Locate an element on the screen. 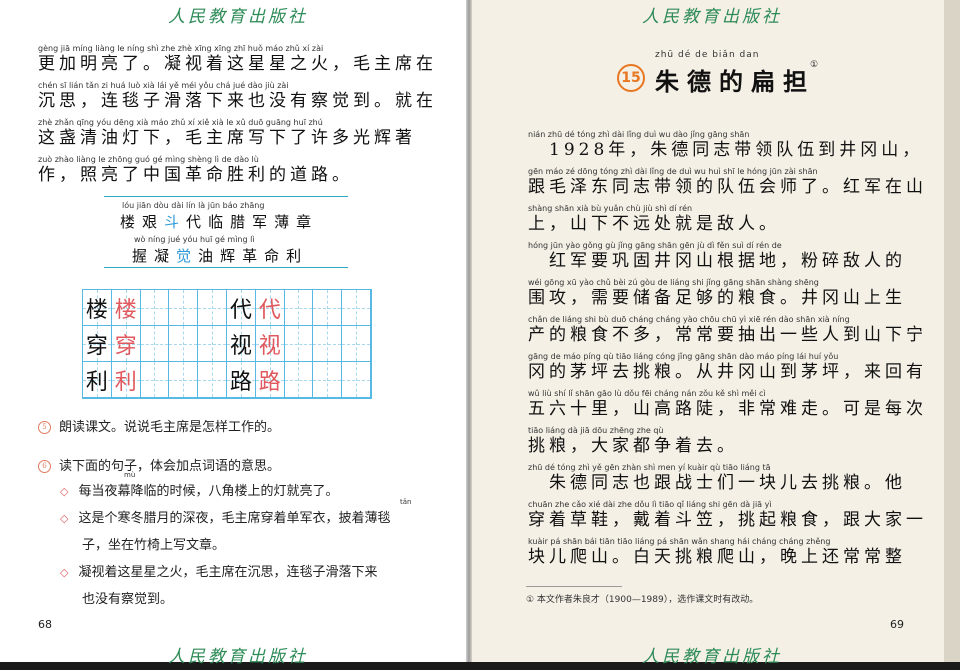 Image resolution: width=960 pixels, height=670 pixels. sentence-text: 子，坐在竹椅上写文章。 is located at coordinates (154, 545).